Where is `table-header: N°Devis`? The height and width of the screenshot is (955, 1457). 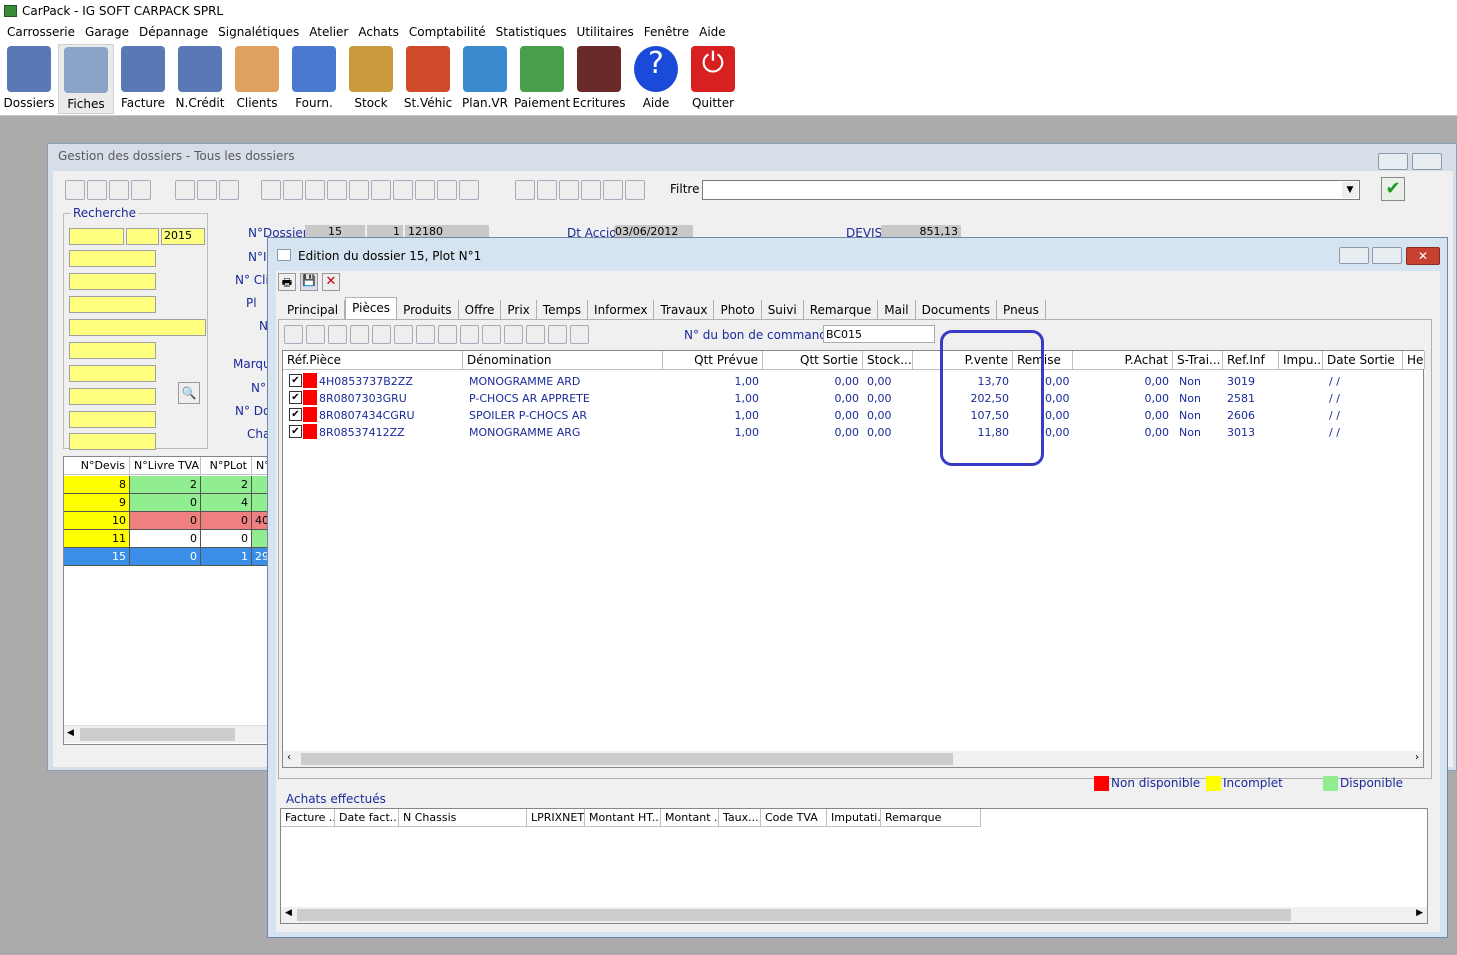 table-header: N°Devis is located at coordinates (97, 466).